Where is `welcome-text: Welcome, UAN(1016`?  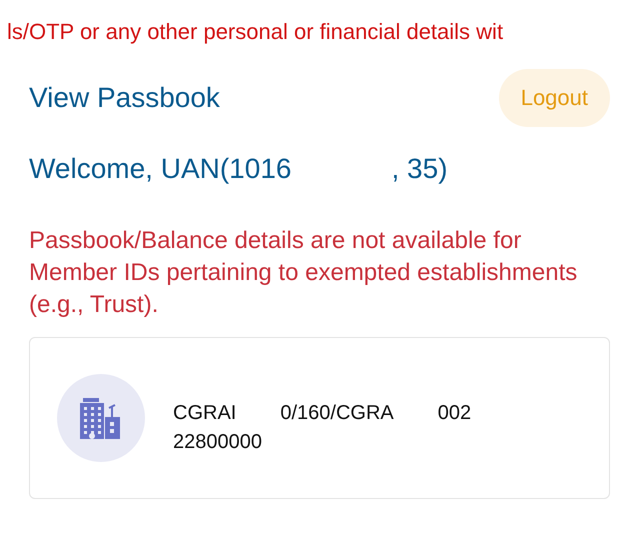 welcome-text: Welcome, UAN(1016 is located at coordinates (160, 169).